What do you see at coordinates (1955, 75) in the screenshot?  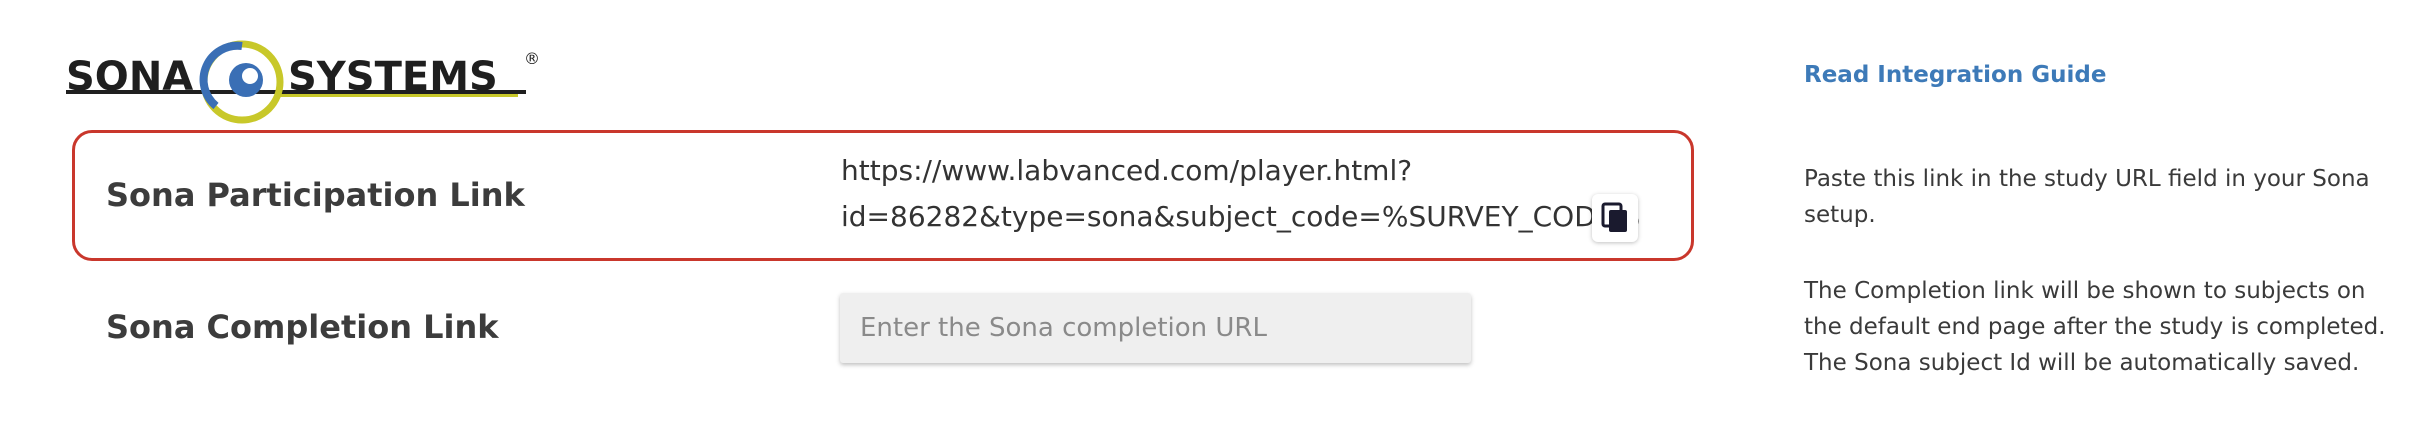 I see `read-integration-guide-link: Read Integration Guide` at bounding box center [1955, 75].